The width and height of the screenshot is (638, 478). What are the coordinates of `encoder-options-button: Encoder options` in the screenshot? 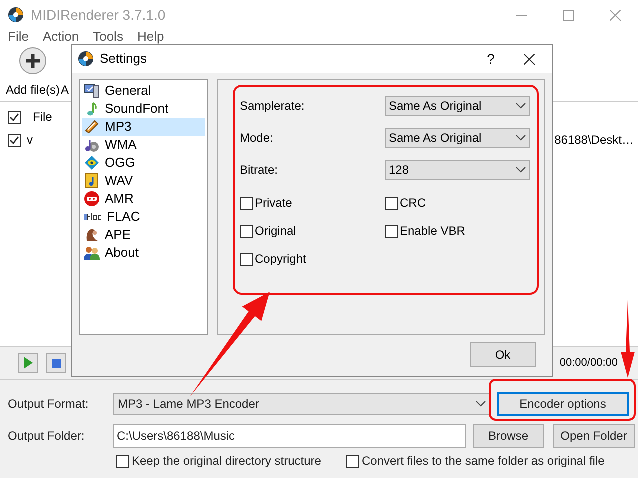 It's located at (563, 404).